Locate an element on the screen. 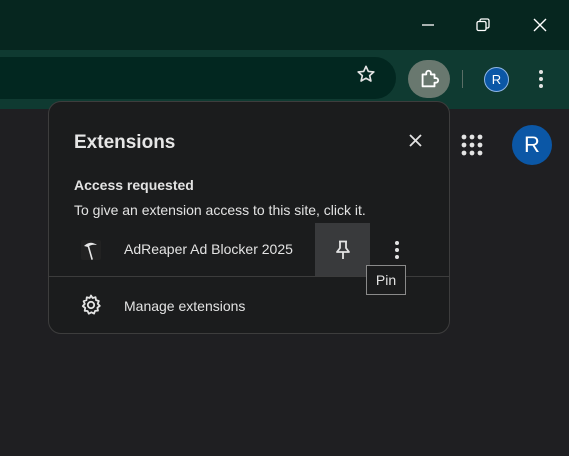 This screenshot has height=456, width=569. title-bar is located at coordinates (284, 25).